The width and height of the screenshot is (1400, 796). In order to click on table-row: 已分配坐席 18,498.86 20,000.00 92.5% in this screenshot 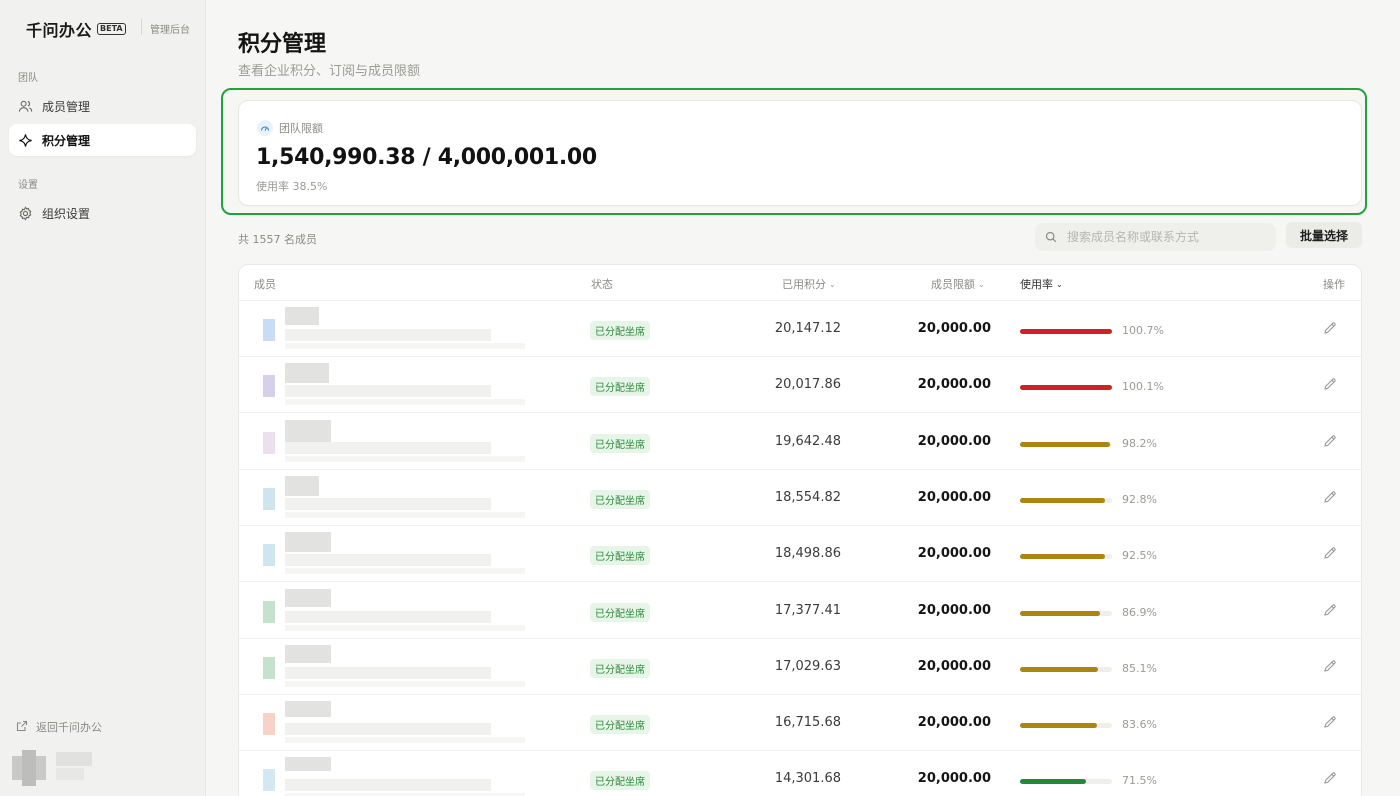, I will do `click(800, 554)`.